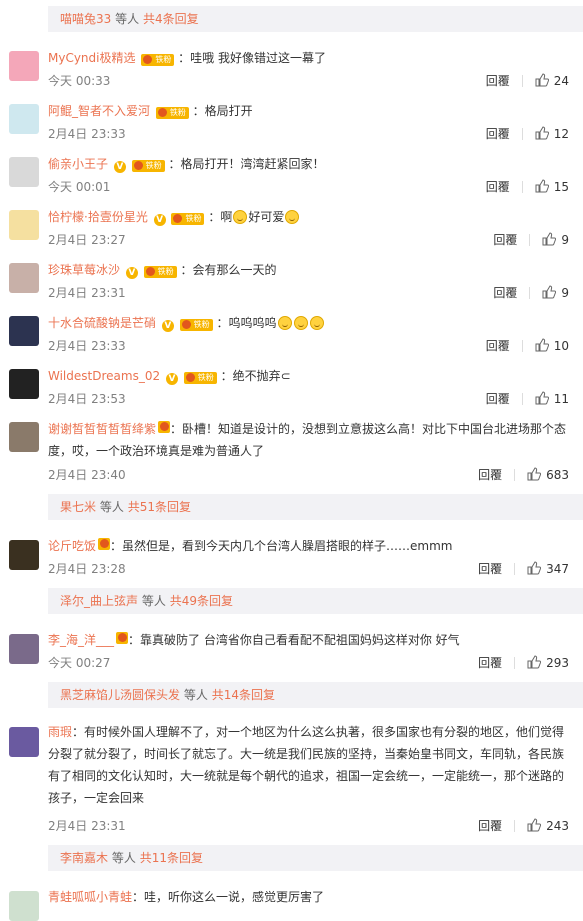 The height and width of the screenshot is (921, 583). Describe the element at coordinates (252, 58) in the screenshot. I see `comment-text: ：哇哦 我好像错过这一幕了` at that location.